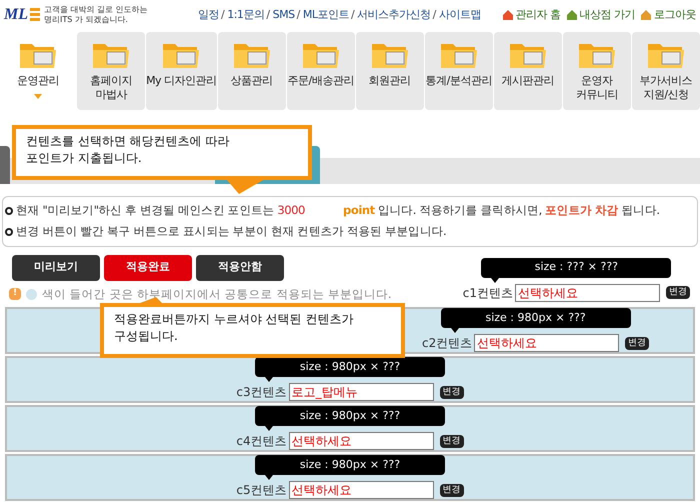  I want to click on slot-label: c1컨텐츠, so click(487, 293).